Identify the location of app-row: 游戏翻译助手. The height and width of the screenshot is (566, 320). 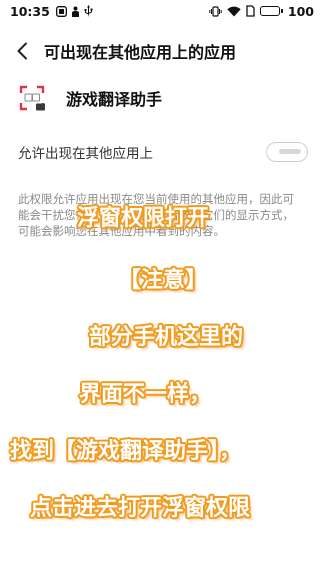
(90, 98).